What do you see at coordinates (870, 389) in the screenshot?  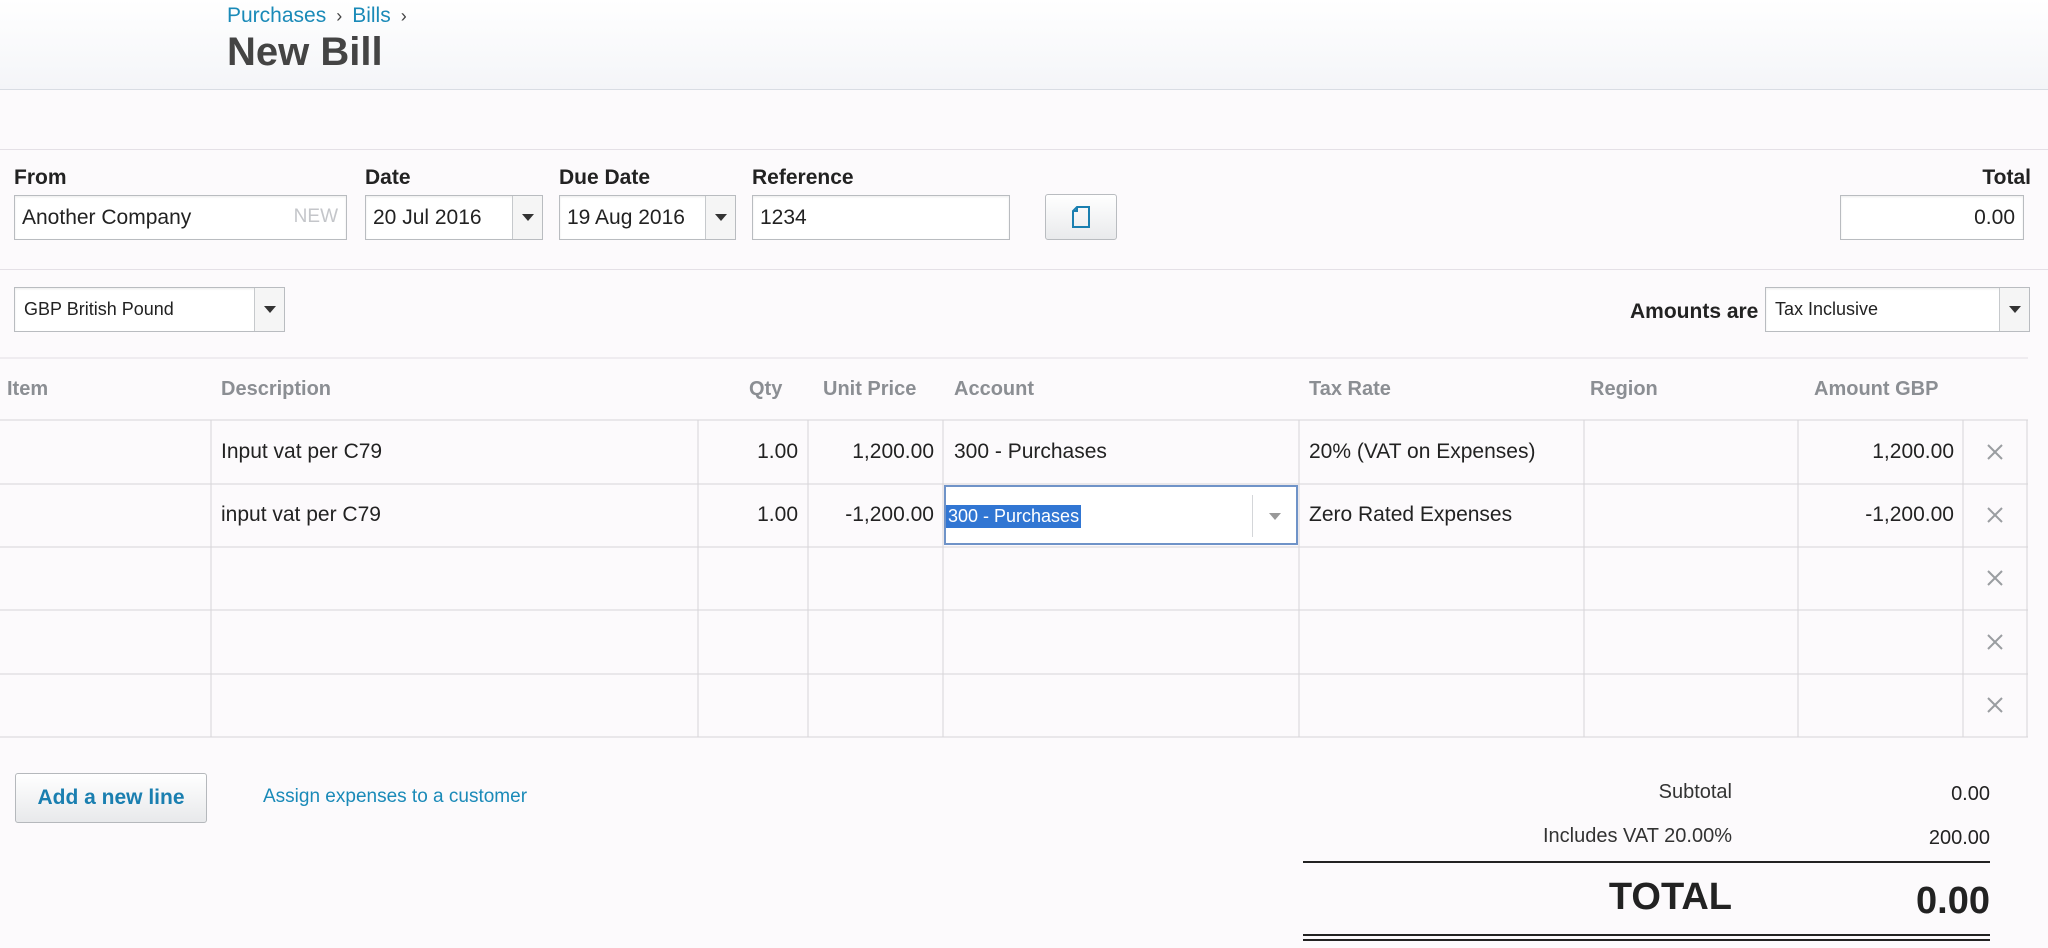 I see `column-header-unit-price: Unit Price` at bounding box center [870, 389].